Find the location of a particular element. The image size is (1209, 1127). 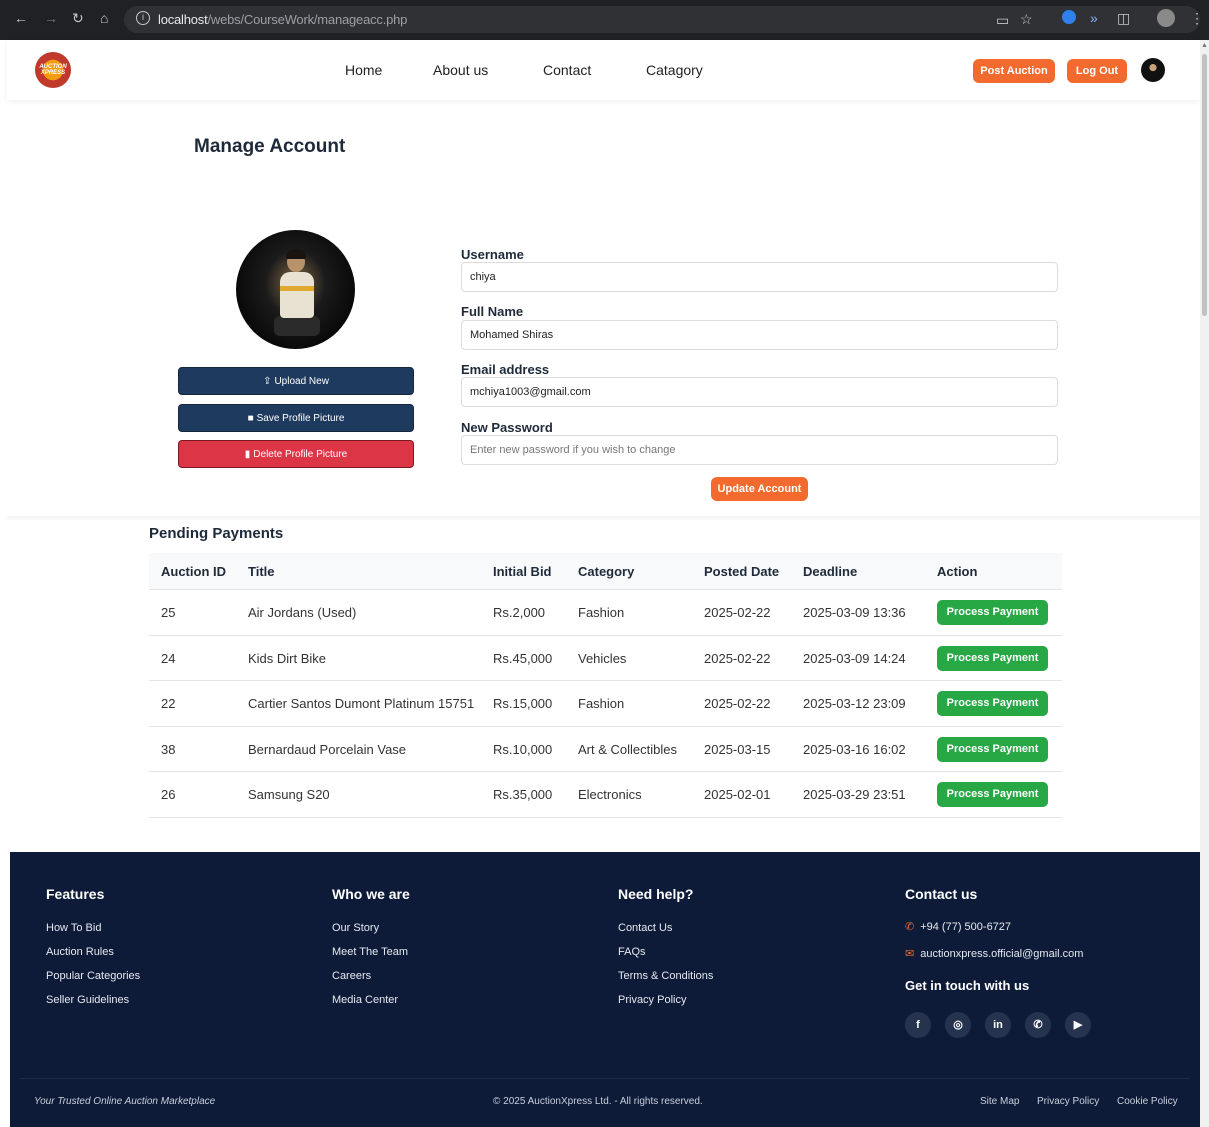

browser-menu-icon: ⋮ is located at coordinates (1197, 18).